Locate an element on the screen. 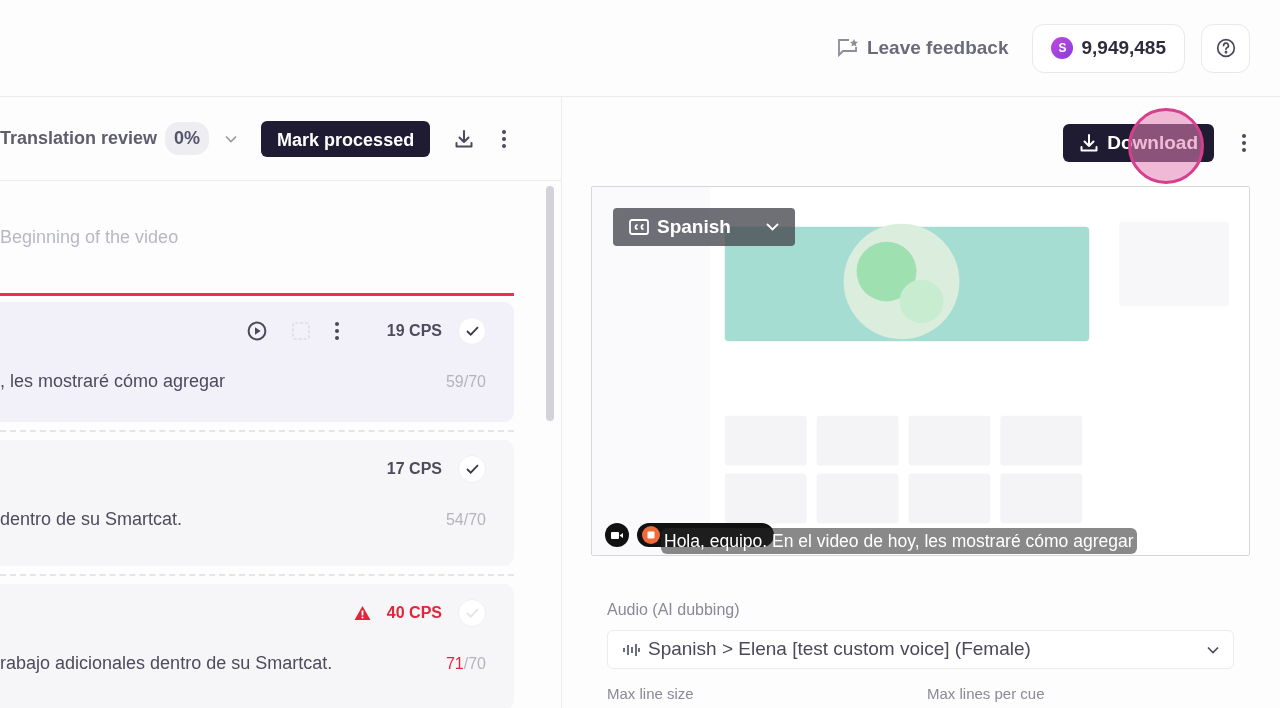  feedback-button: Leave feedback is located at coordinates (922, 48).